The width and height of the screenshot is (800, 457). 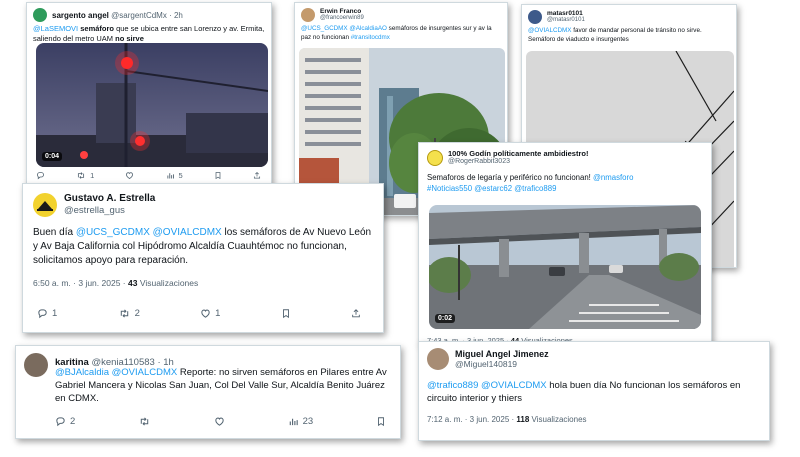 I want to click on author-name: Miguel Angel Jimenez, so click(x=502, y=354).